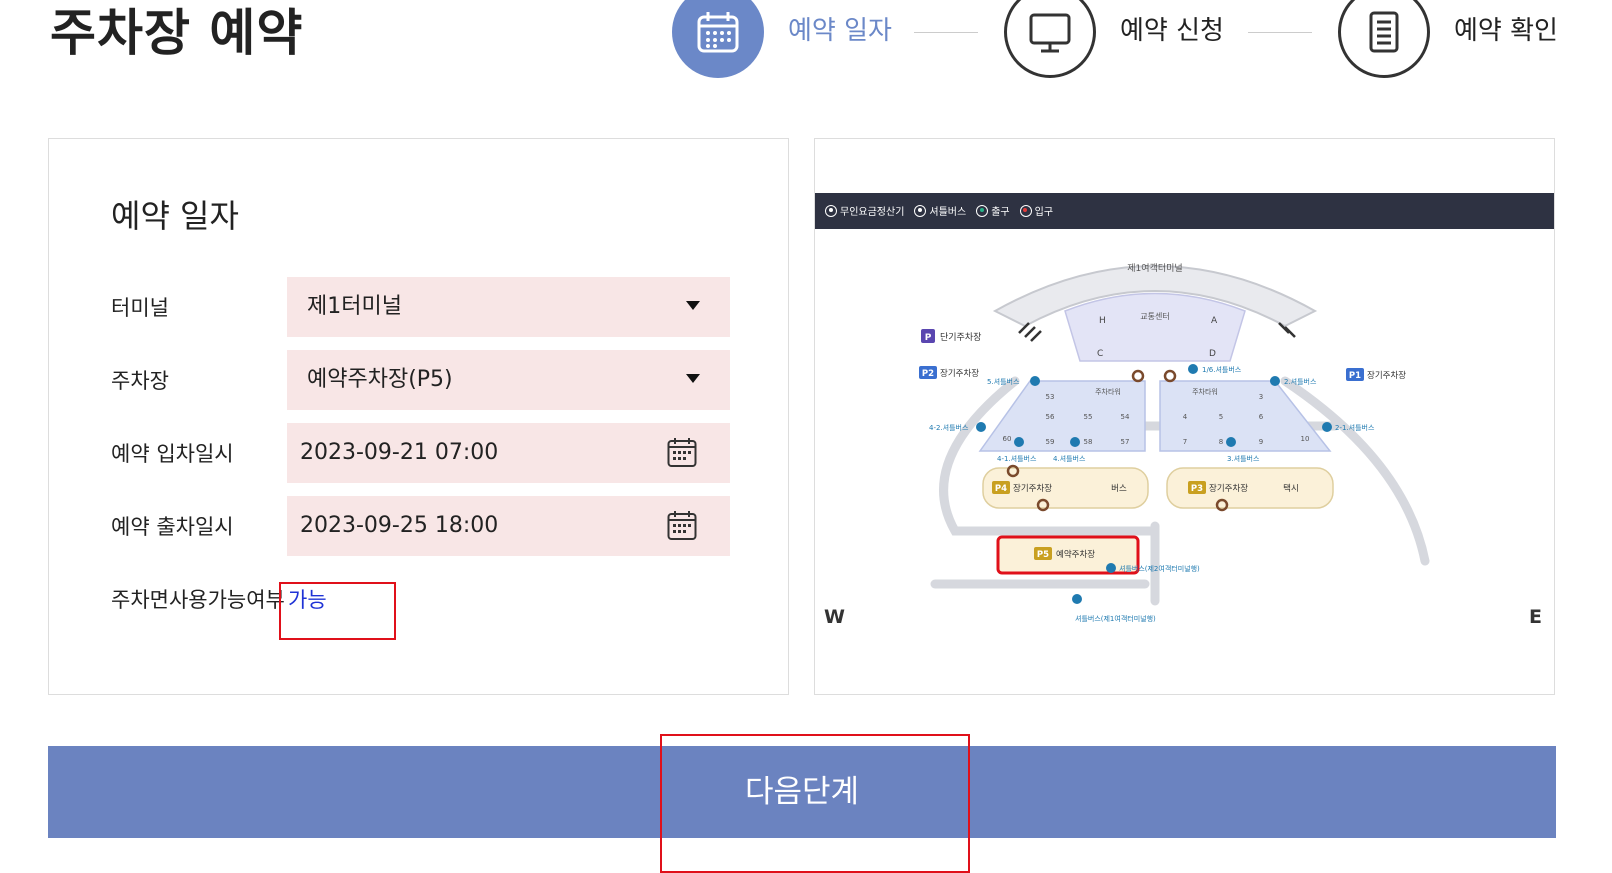  What do you see at coordinates (1069, 458) in the screenshot?
I see `shuttle-stop-label: 4.셔틀버스` at bounding box center [1069, 458].